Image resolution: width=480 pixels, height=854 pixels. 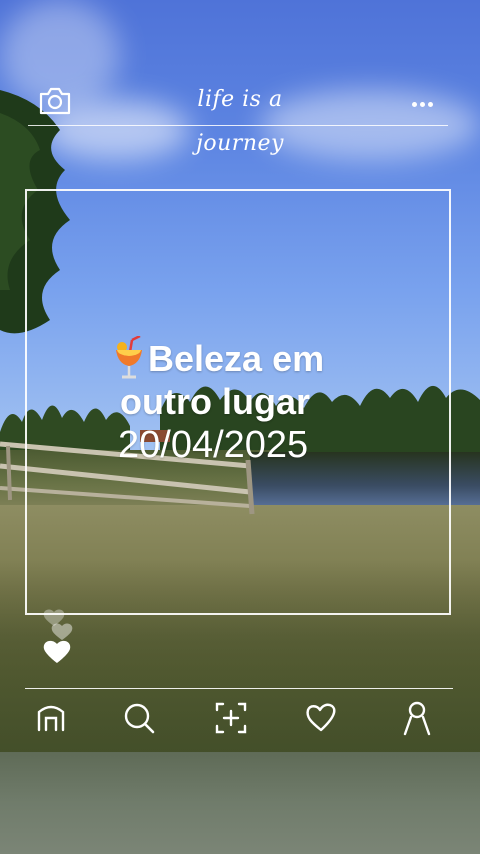 I want to click on home-icon, so click(x=51, y=718).